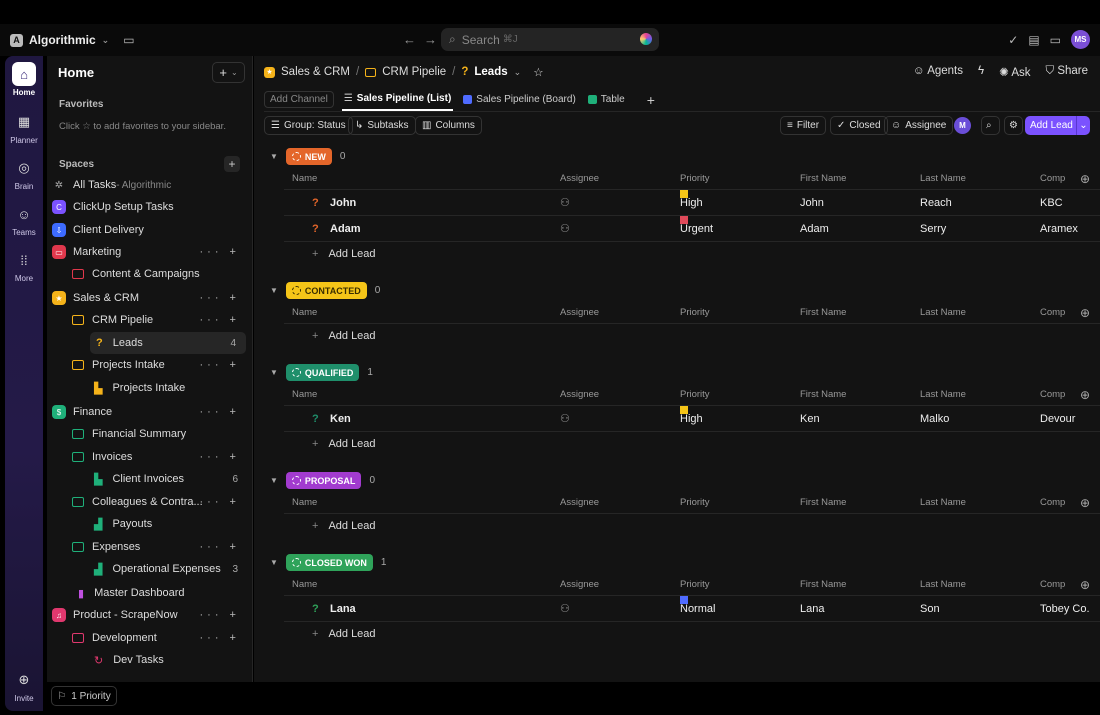  Describe the element at coordinates (933, 229) in the screenshot. I see `last-name-cell: Serry` at that location.